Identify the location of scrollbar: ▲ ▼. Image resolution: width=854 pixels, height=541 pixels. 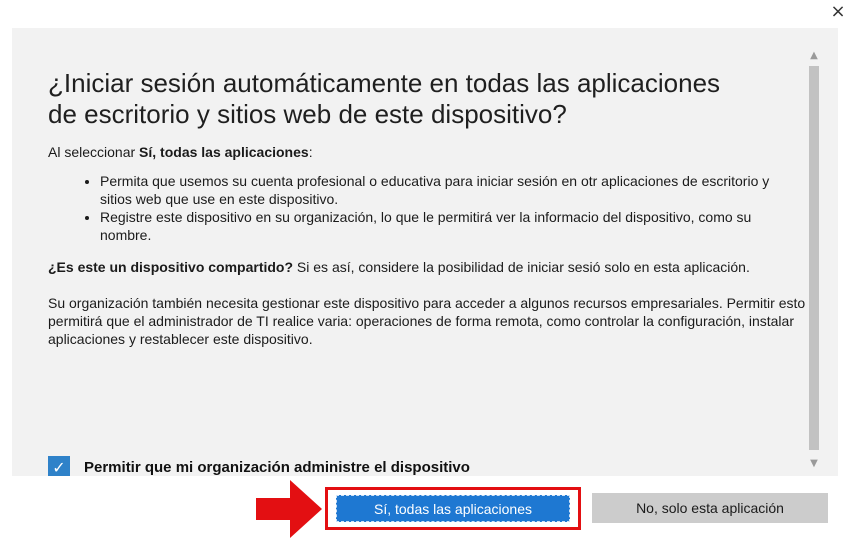
(814, 260).